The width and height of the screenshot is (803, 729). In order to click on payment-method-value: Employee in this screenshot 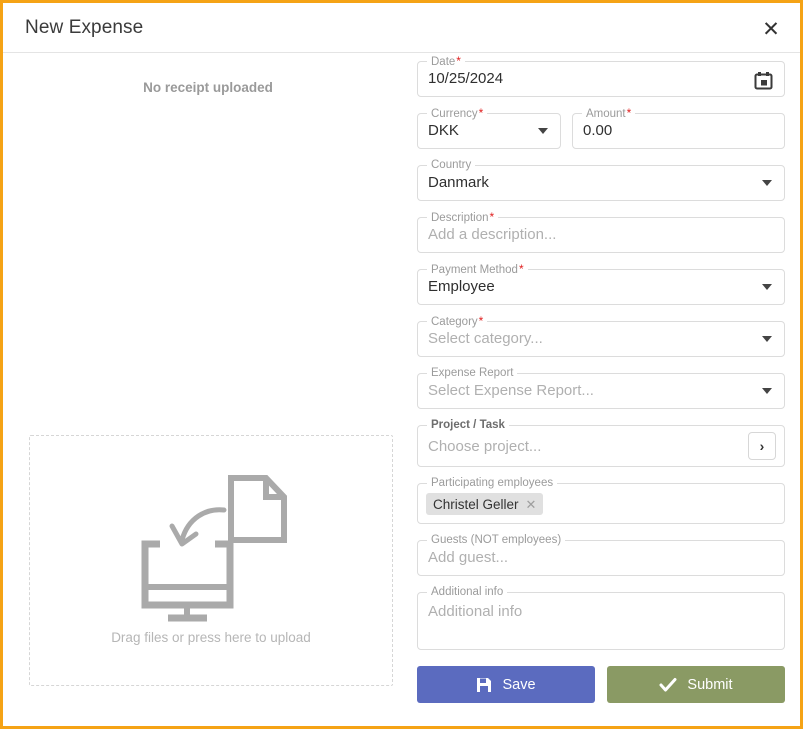, I will do `click(461, 286)`.